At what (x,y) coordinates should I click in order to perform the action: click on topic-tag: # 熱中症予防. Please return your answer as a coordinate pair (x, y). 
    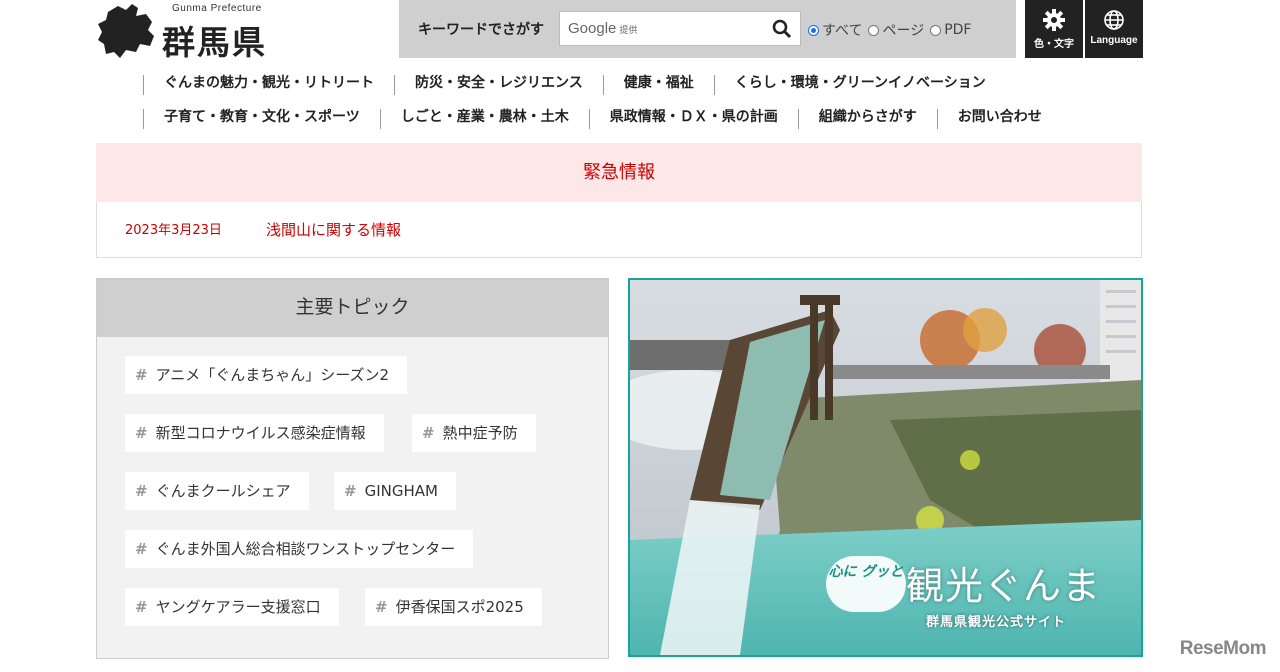
    Looking at the image, I should click on (474, 433).